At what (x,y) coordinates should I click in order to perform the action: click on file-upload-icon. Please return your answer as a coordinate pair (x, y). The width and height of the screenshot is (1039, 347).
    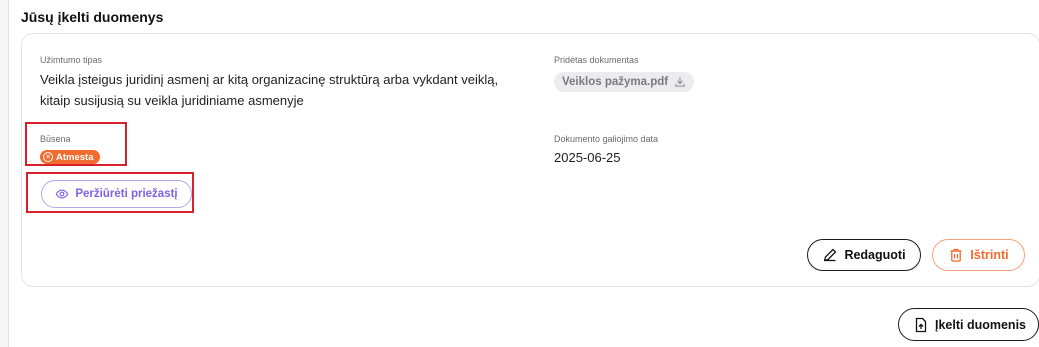
    Looking at the image, I should click on (921, 324).